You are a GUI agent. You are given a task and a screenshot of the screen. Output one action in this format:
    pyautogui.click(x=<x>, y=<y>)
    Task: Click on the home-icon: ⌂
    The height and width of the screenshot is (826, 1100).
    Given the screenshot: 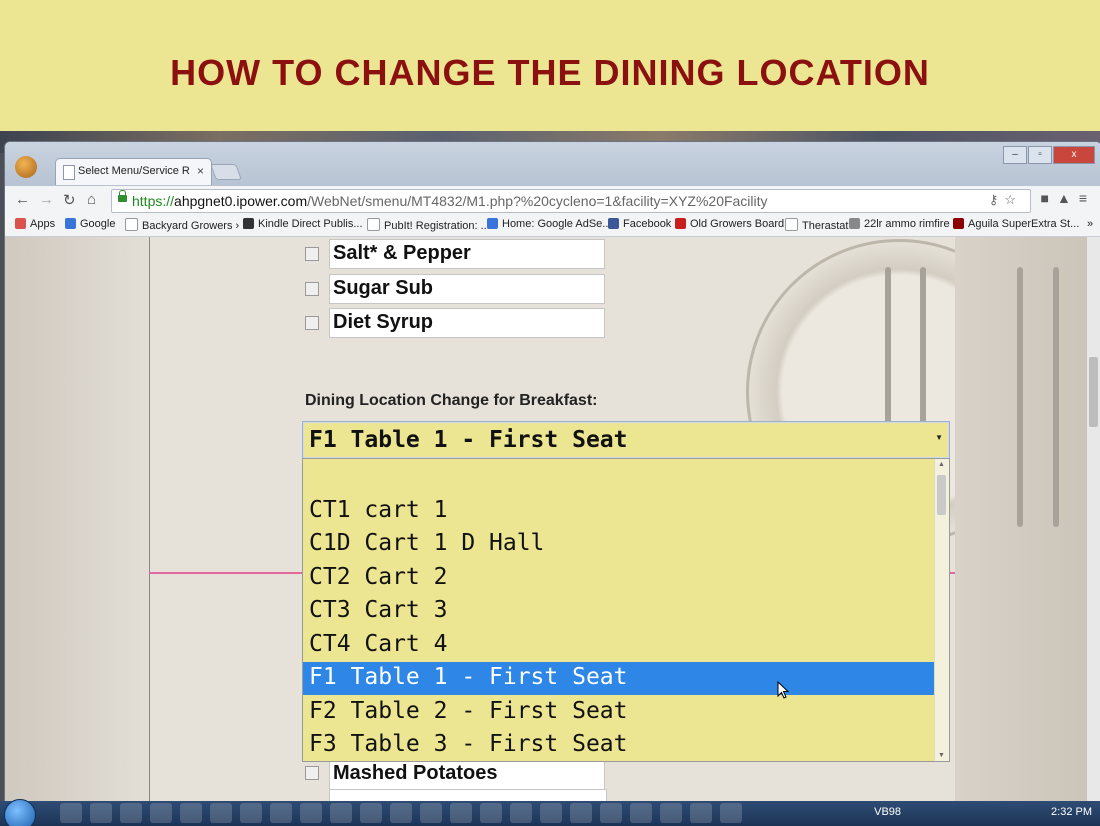 What is the action you would take?
    pyautogui.click(x=91, y=199)
    